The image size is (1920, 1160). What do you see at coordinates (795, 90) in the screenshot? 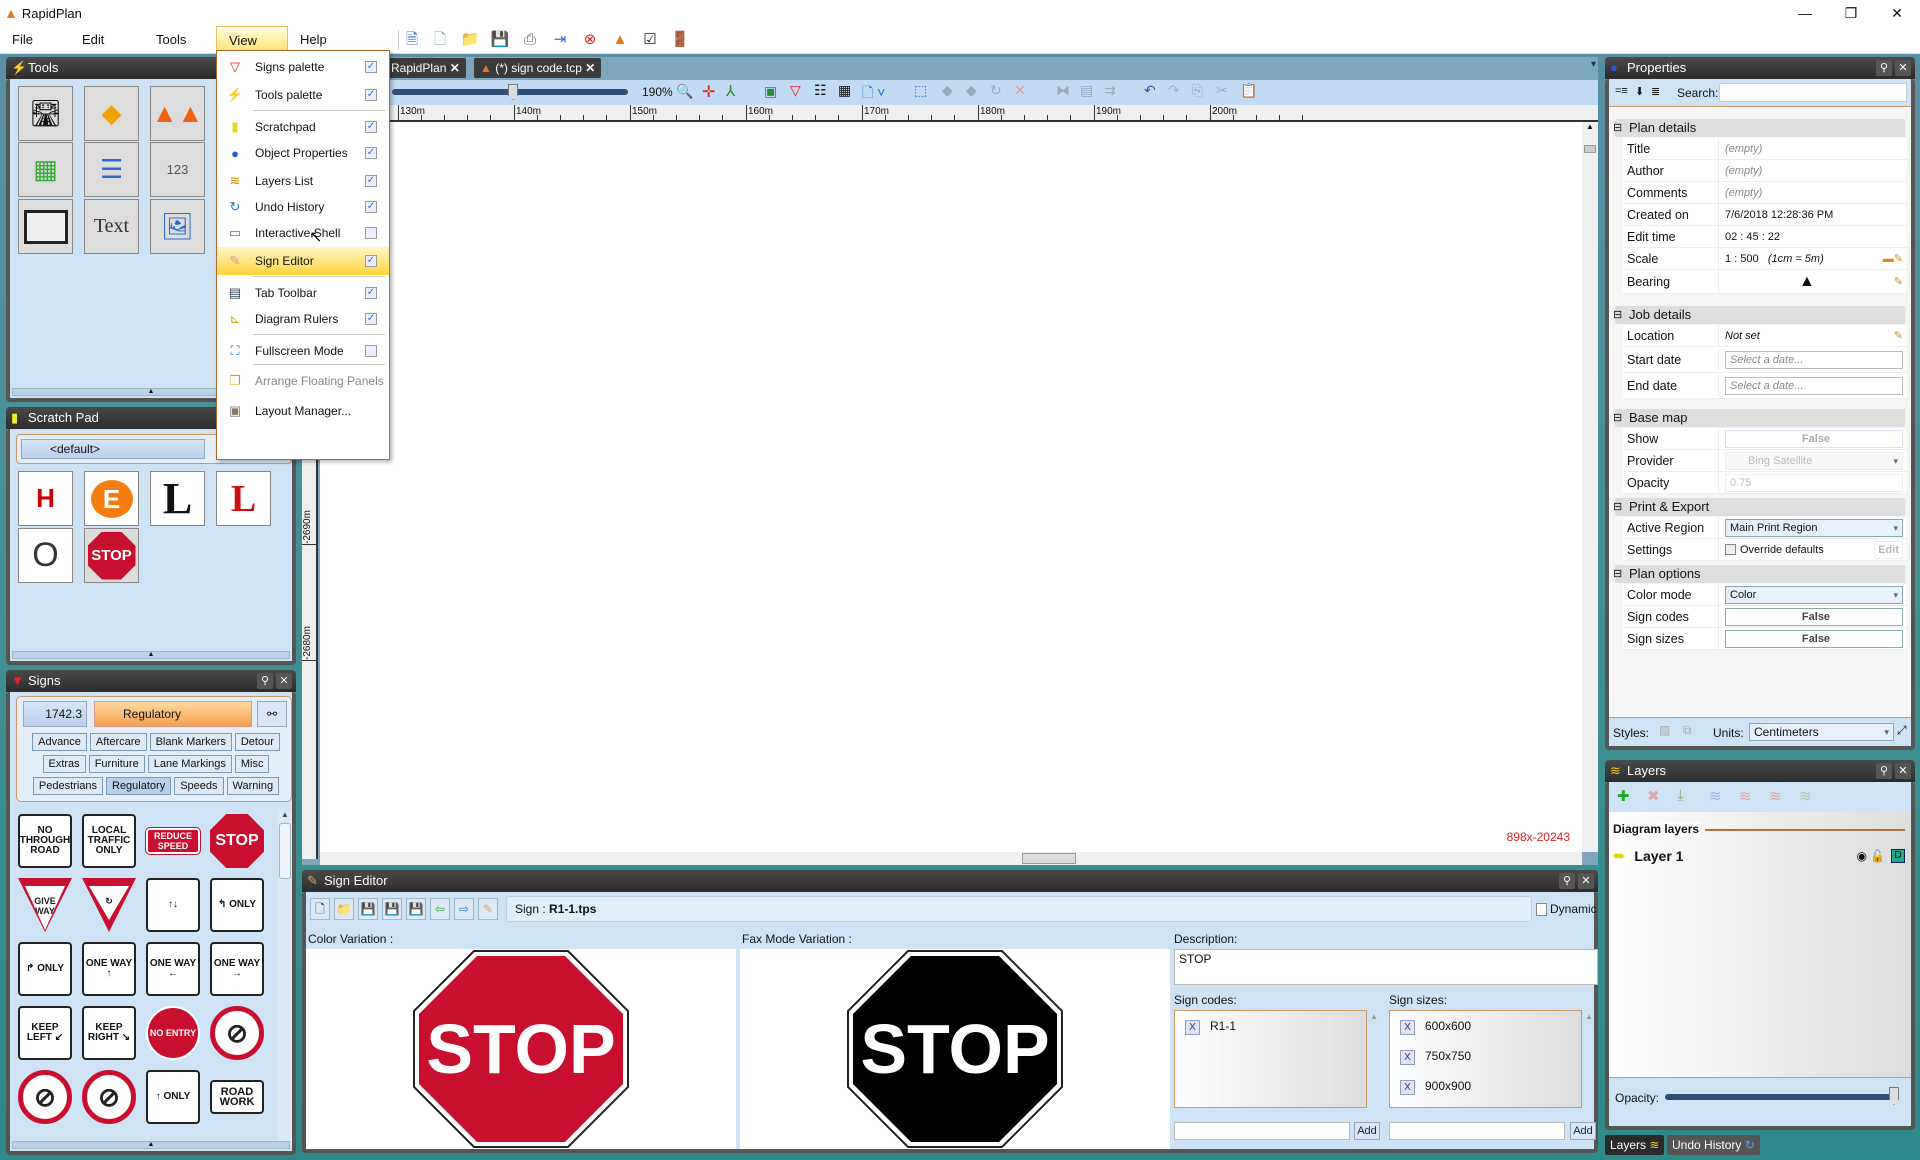
I see `signs-filter-icon: ▽` at bounding box center [795, 90].